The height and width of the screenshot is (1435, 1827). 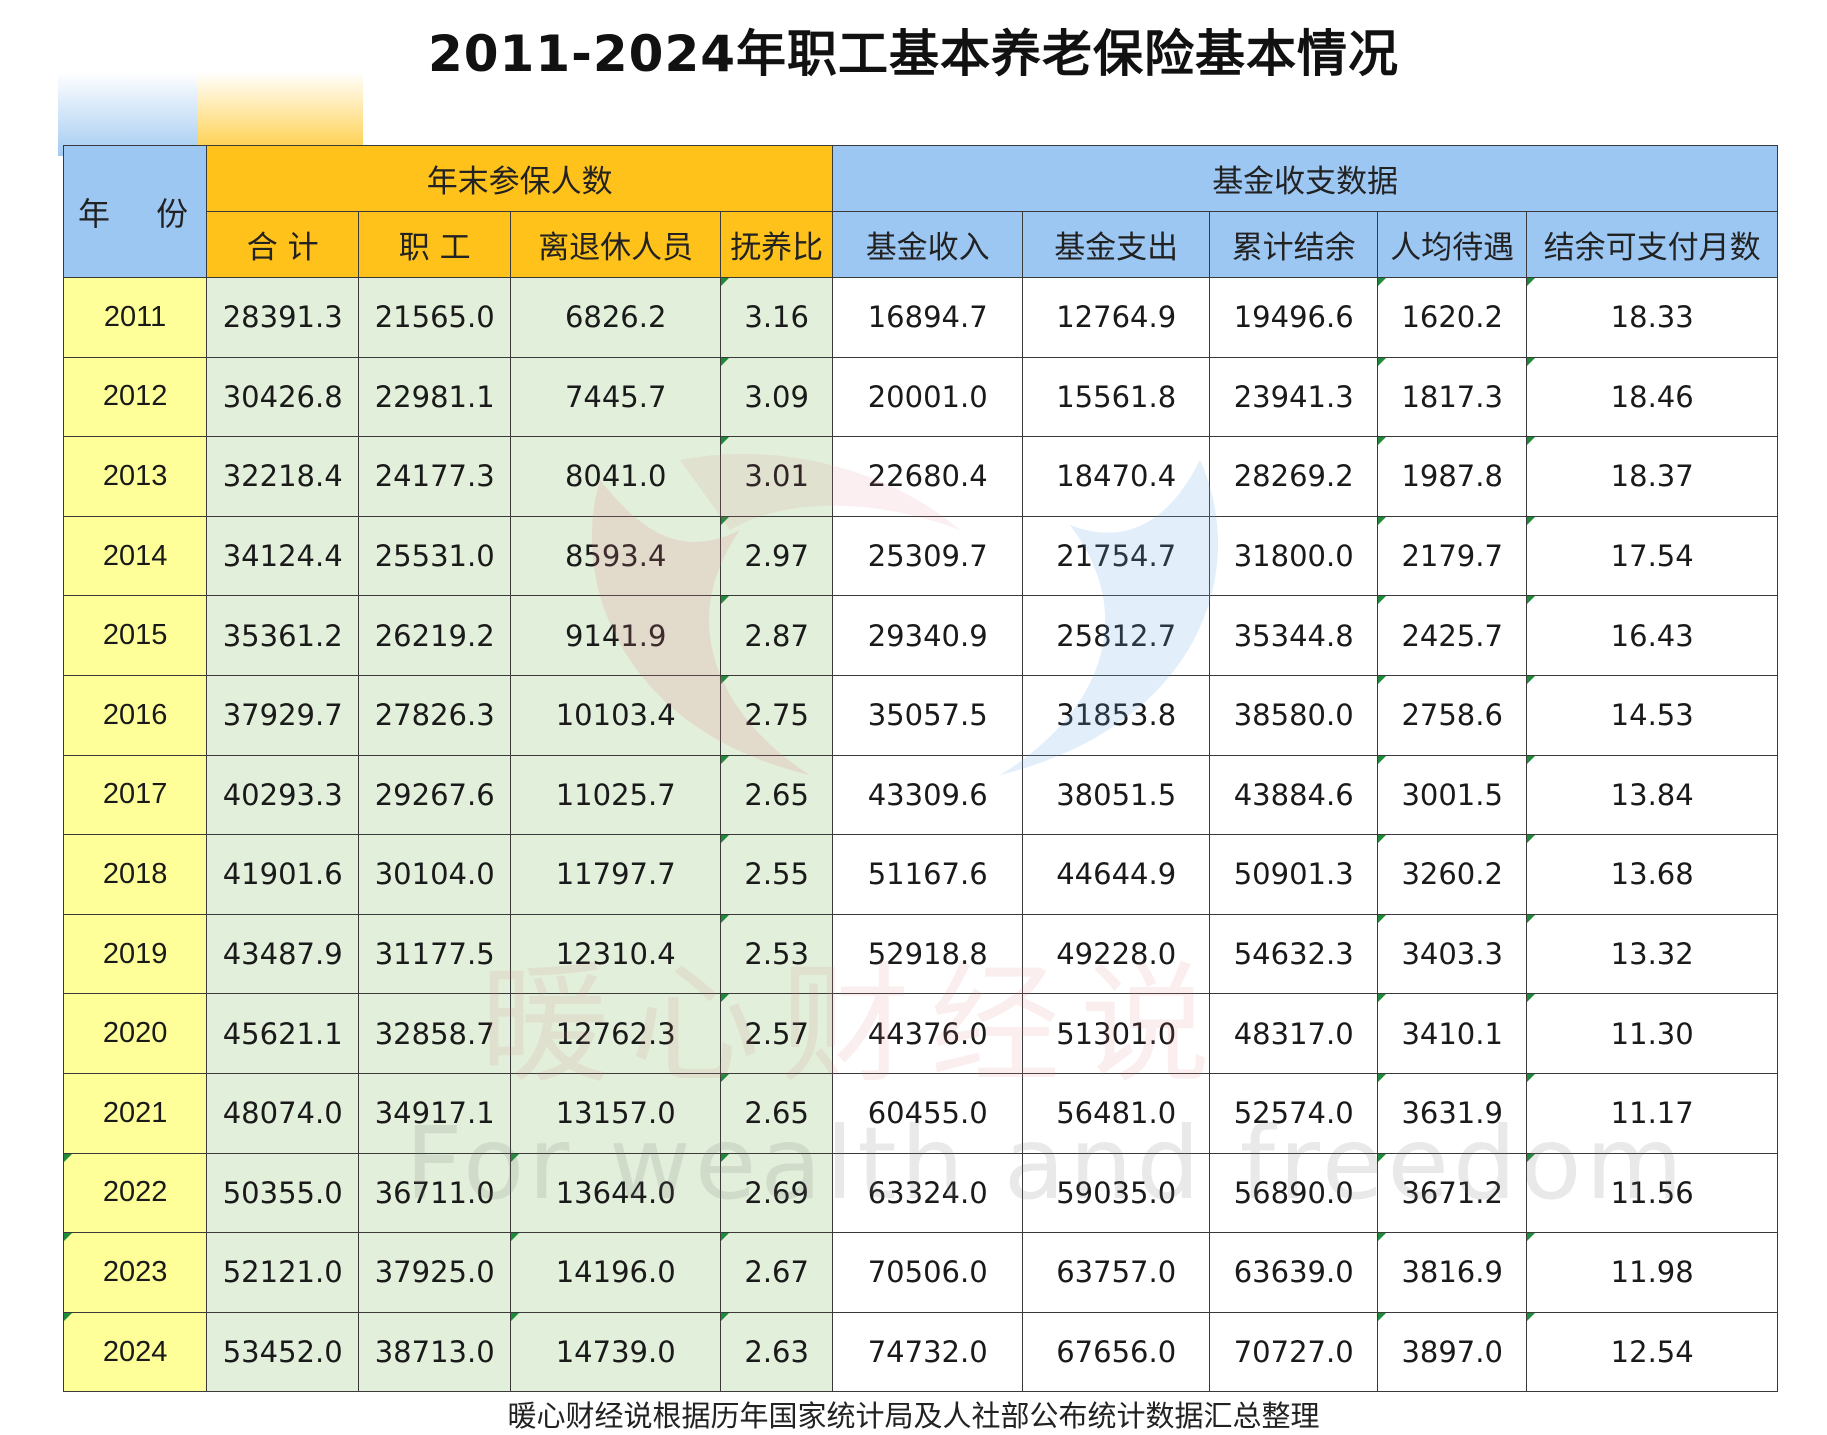 I want to click on table-cell: 32858.7, so click(x=435, y=1033).